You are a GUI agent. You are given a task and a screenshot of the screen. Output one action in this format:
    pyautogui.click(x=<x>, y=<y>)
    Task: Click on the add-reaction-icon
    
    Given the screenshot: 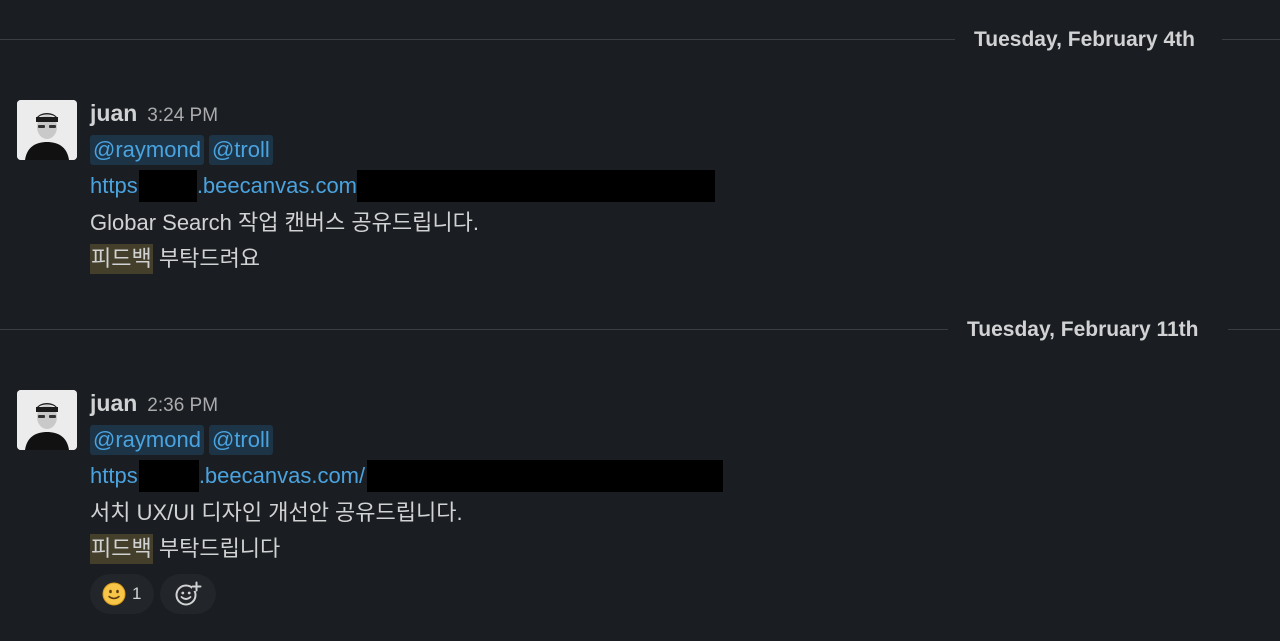 What is the action you would take?
    pyautogui.click(x=188, y=593)
    